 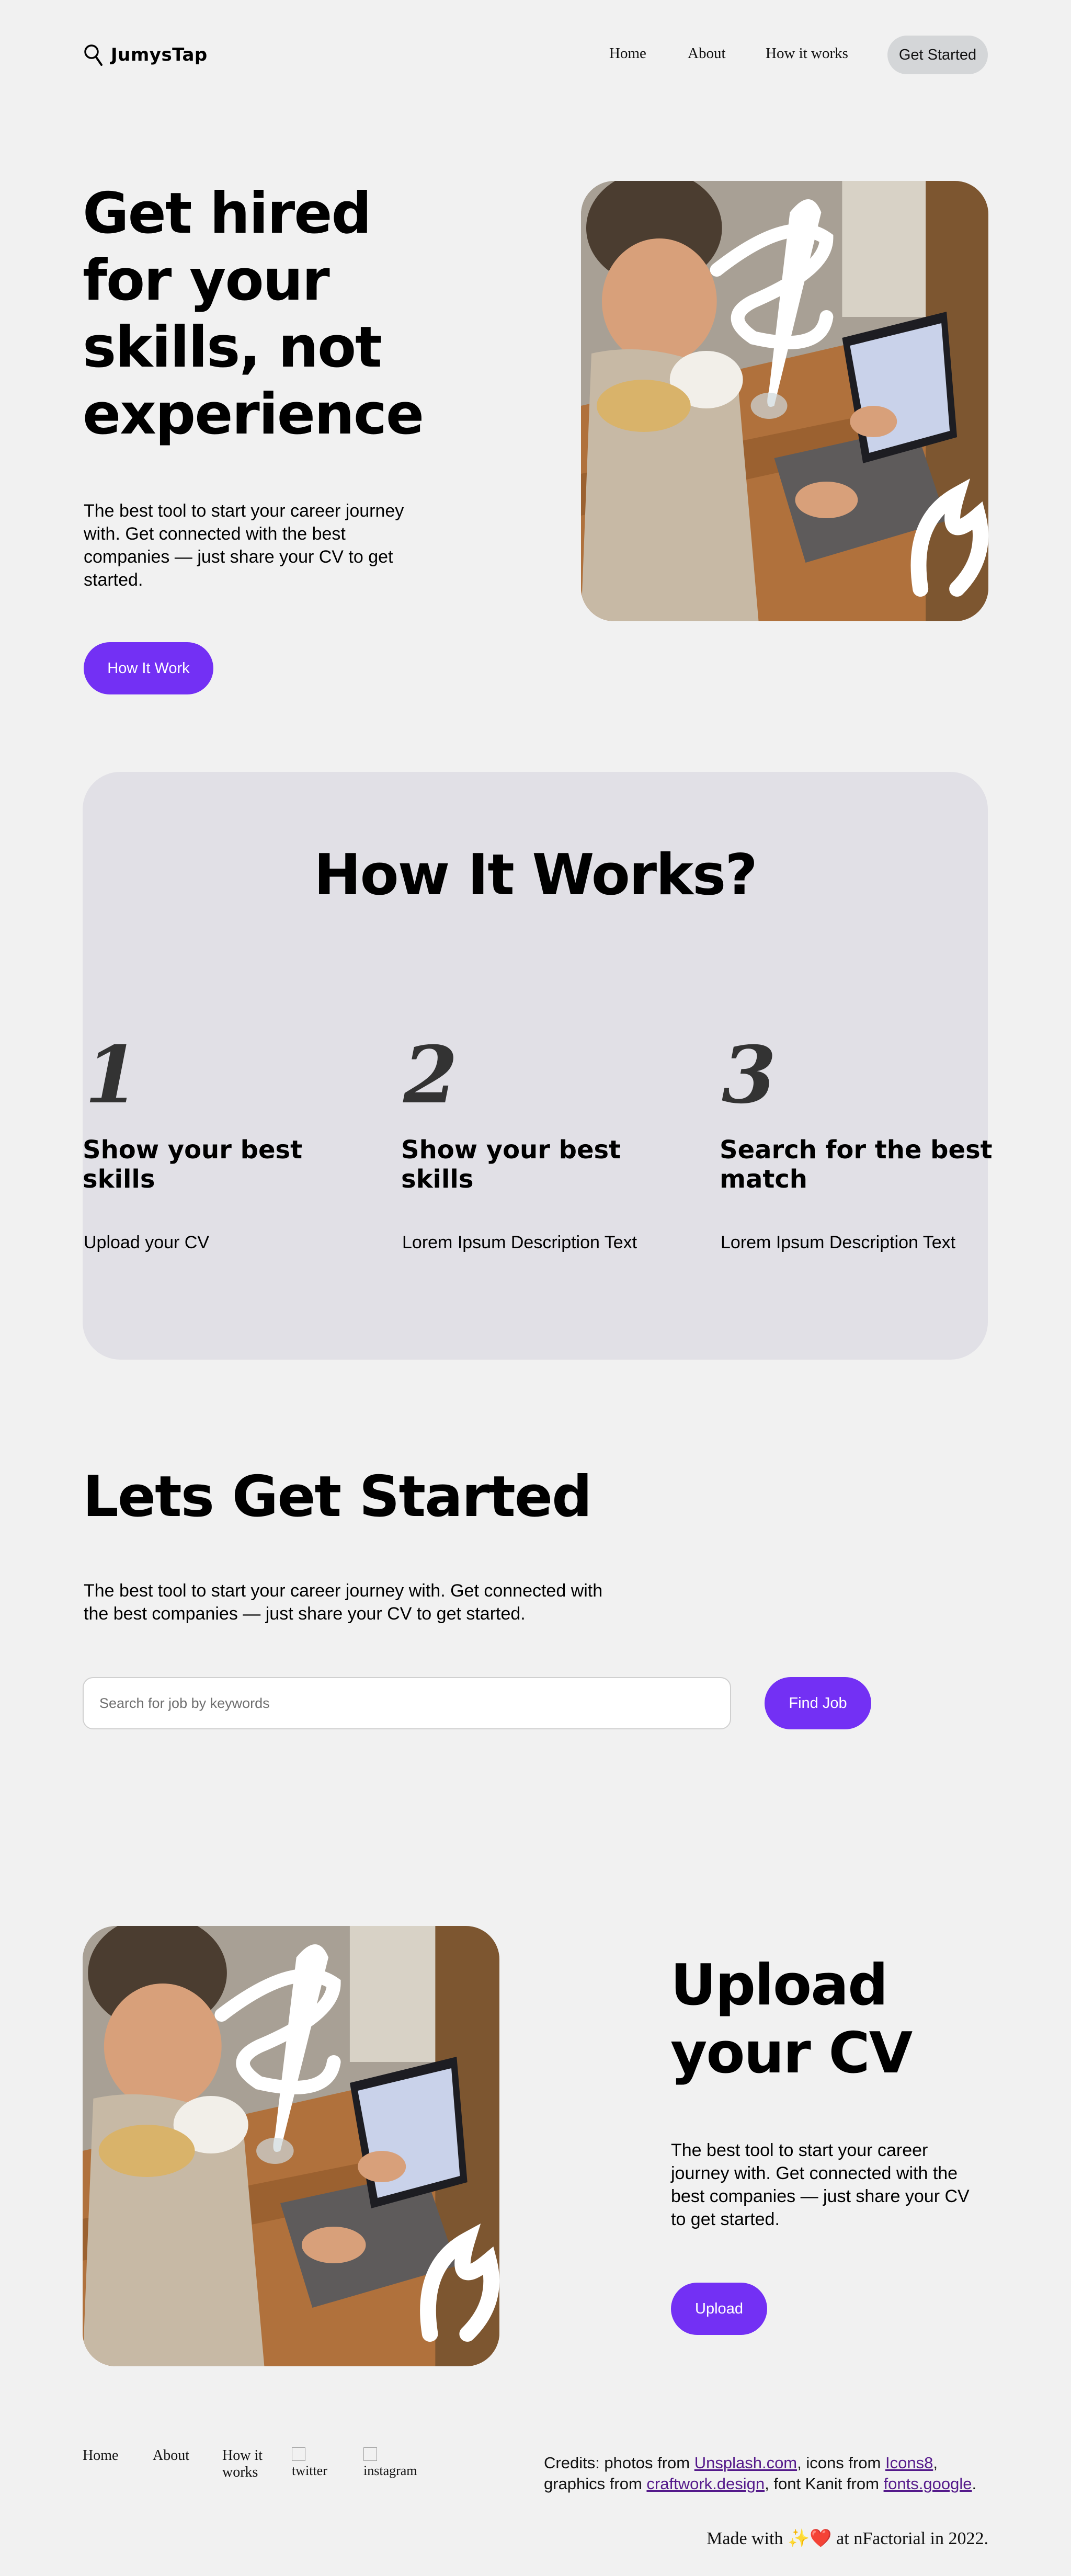 I want to click on search-icon, so click(x=93, y=55).